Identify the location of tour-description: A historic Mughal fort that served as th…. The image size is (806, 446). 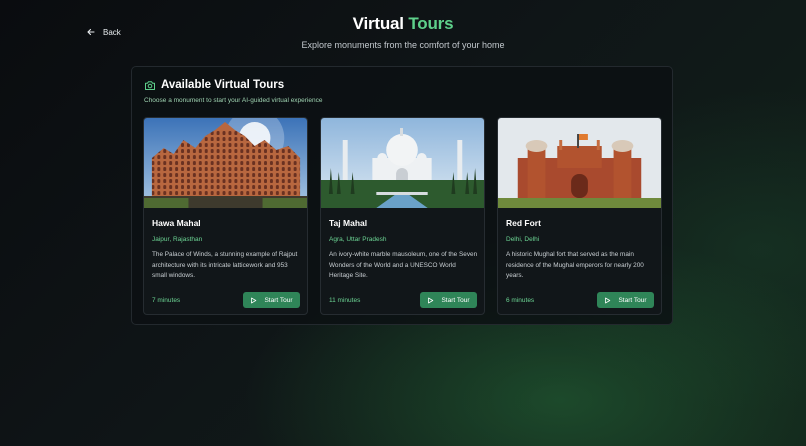
(575, 265).